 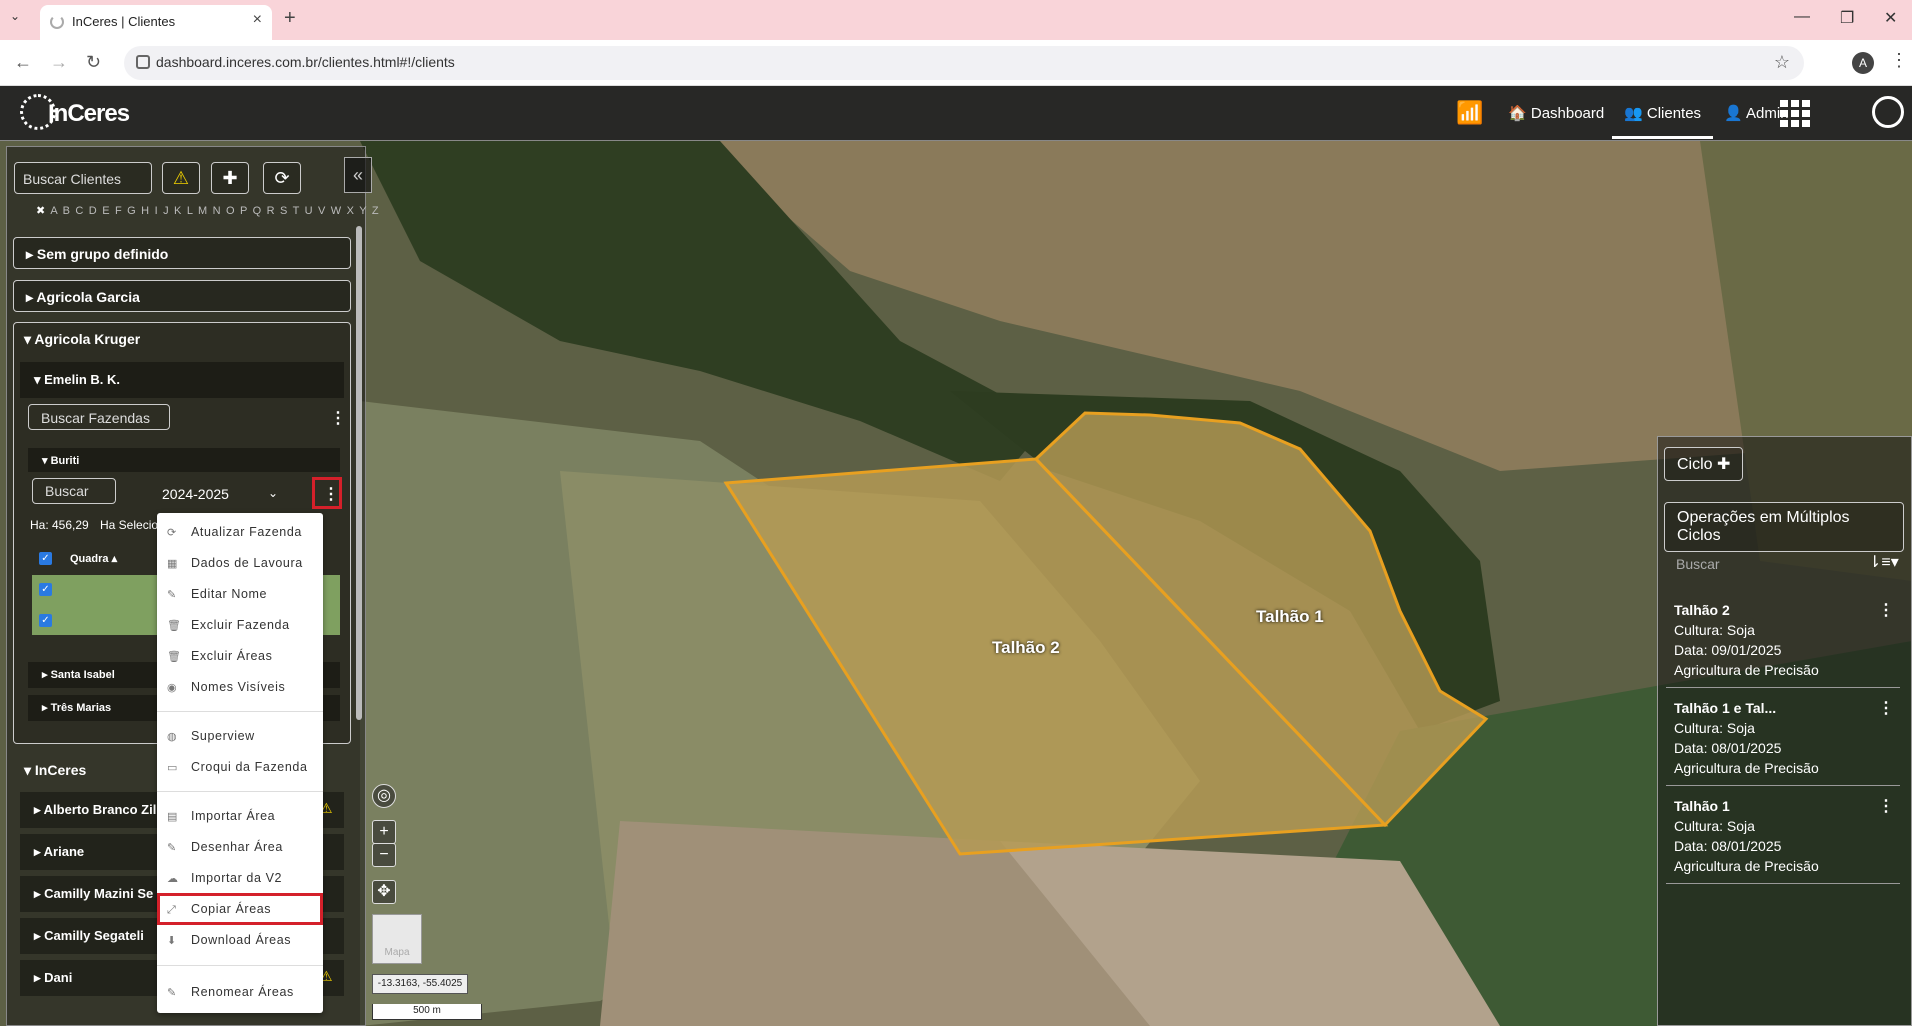 I want to click on user-profile-icon, so click(x=1888, y=112).